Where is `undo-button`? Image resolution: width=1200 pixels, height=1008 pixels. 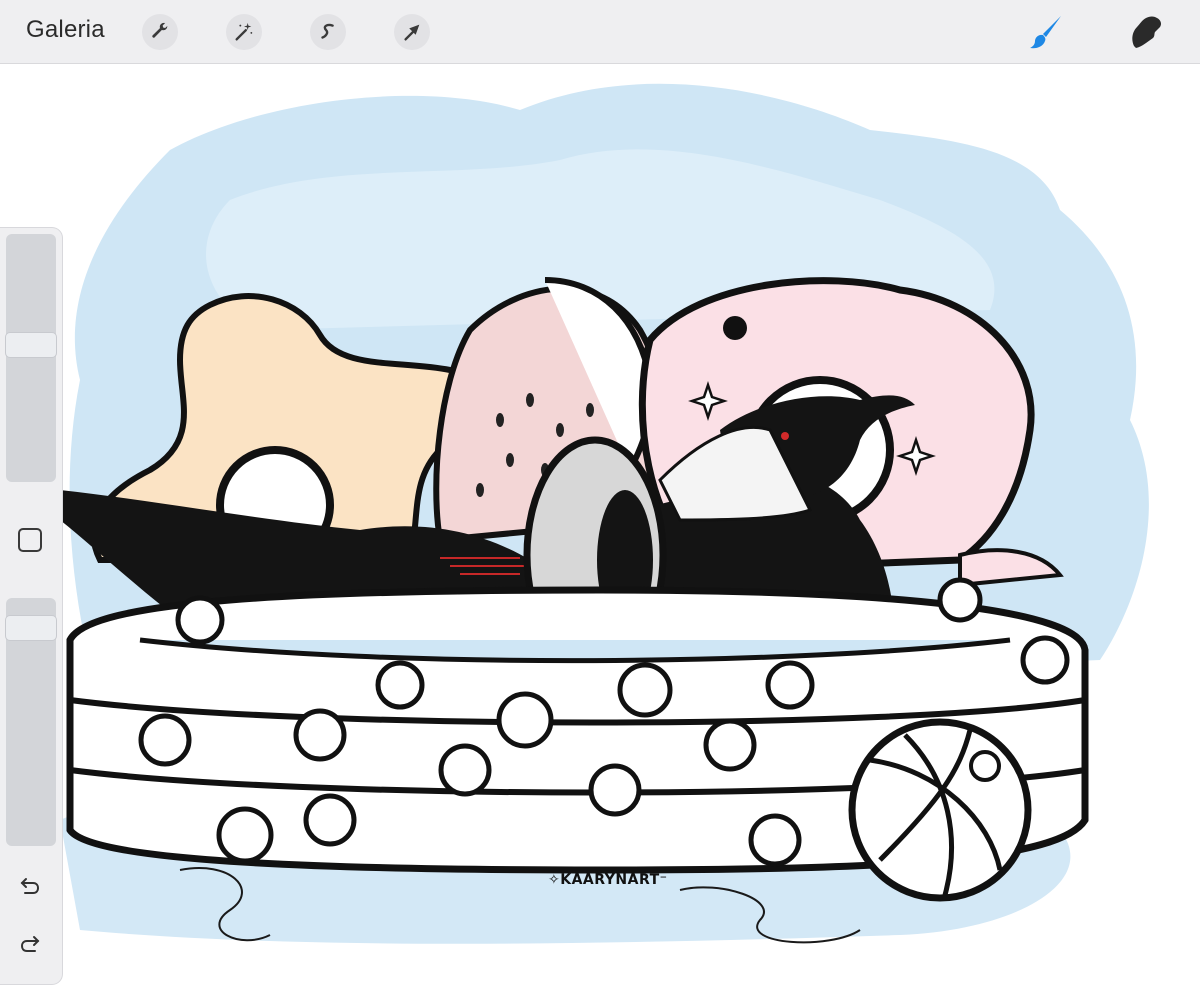
undo-button is located at coordinates (30, 885).